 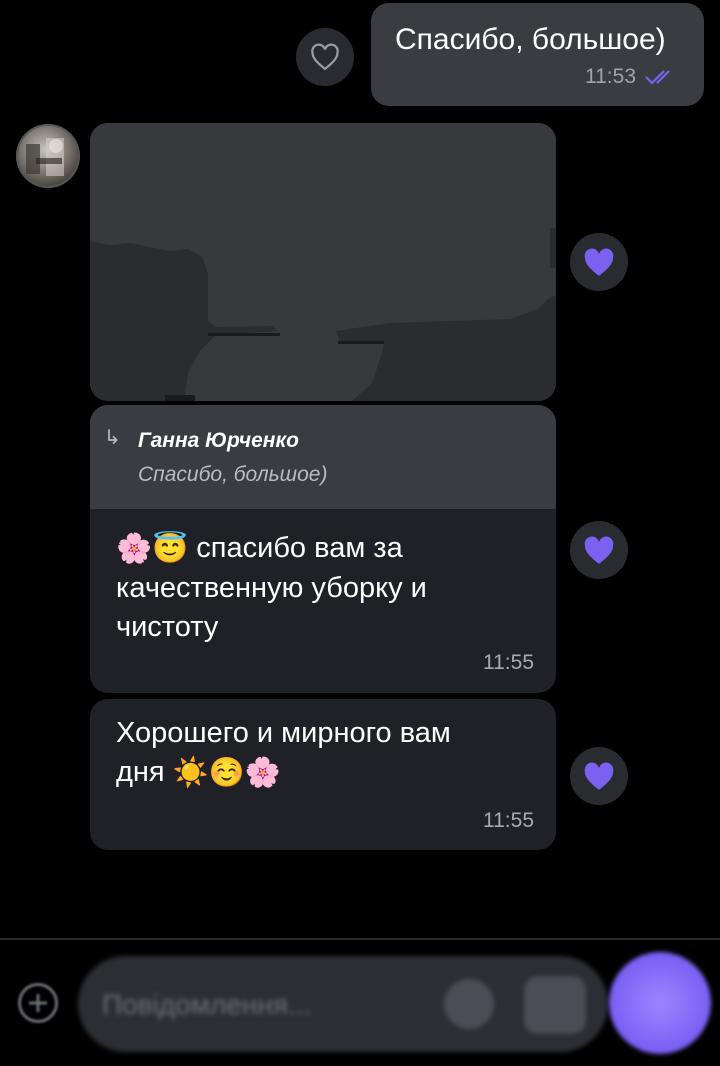 I want to click on heart-outline-icon, so click(x=325, y=57).